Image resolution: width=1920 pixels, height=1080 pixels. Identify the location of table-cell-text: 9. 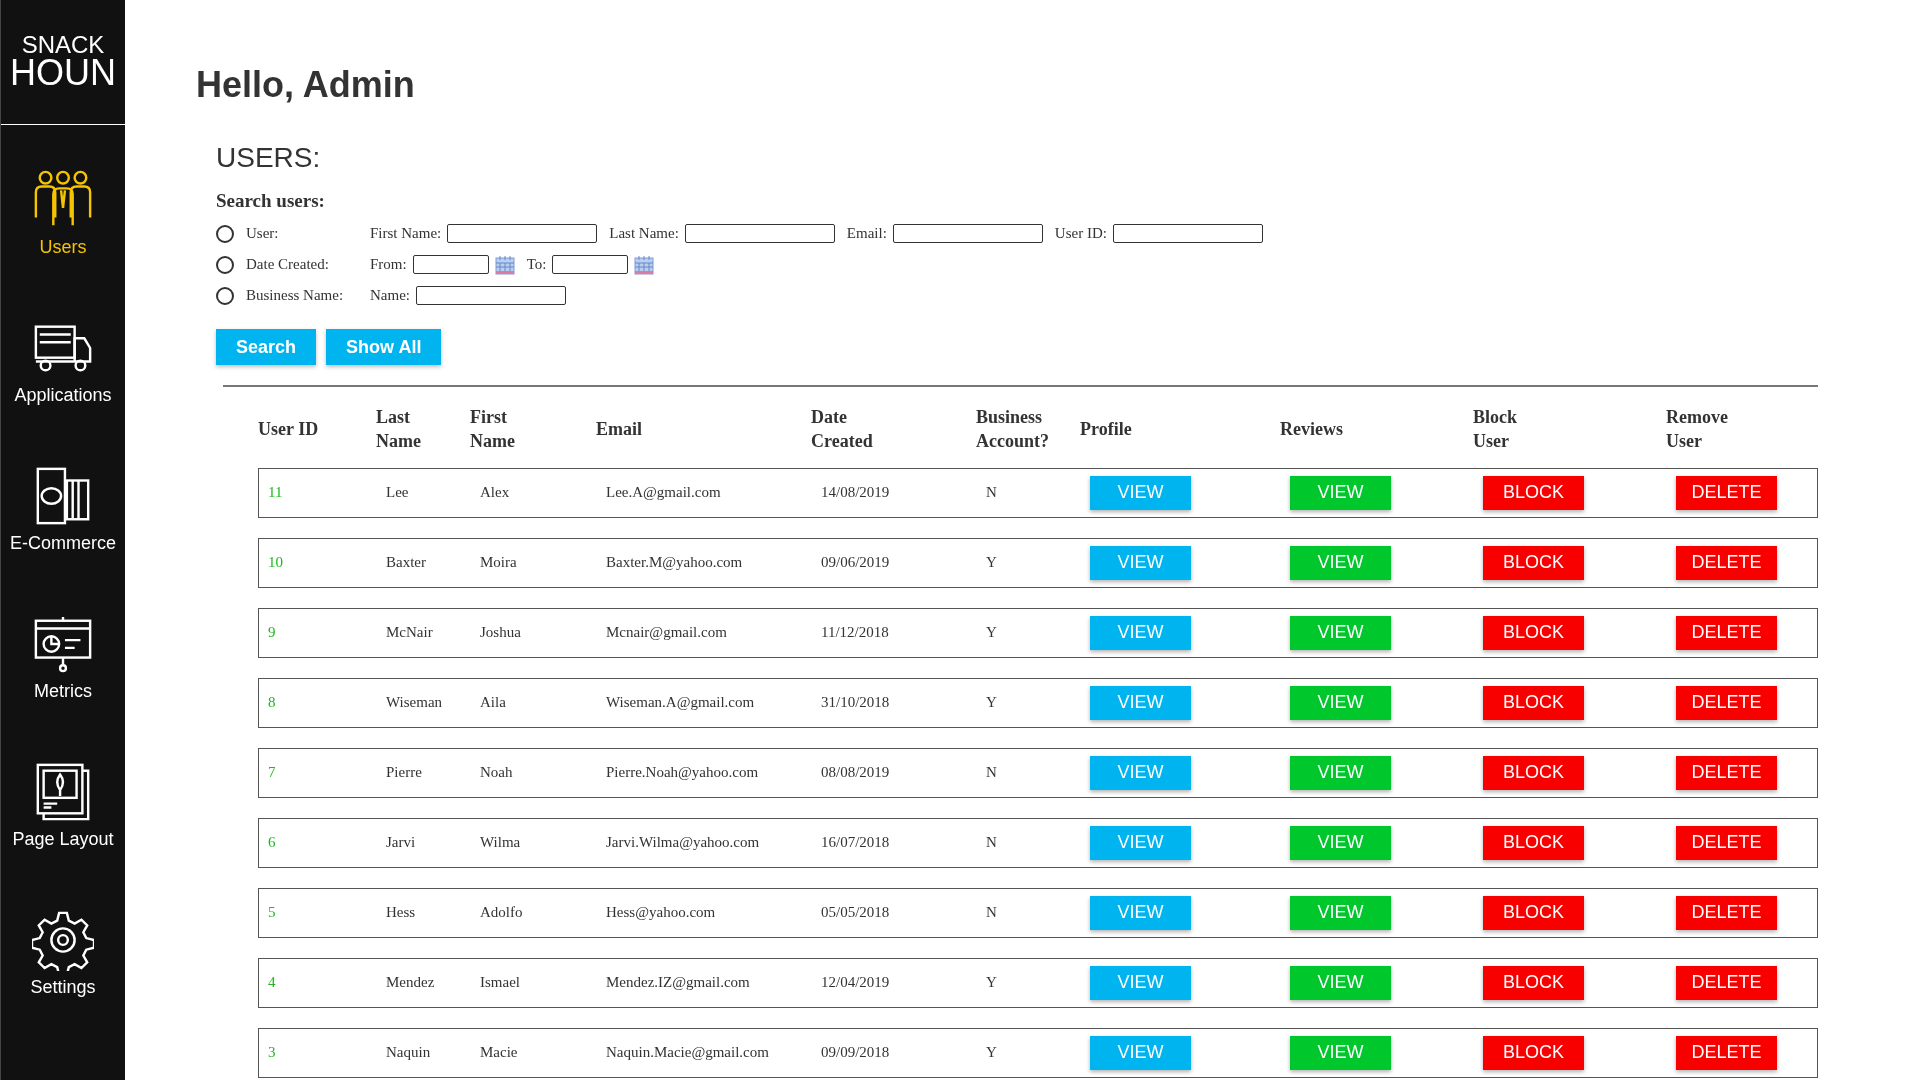
(272, 633).